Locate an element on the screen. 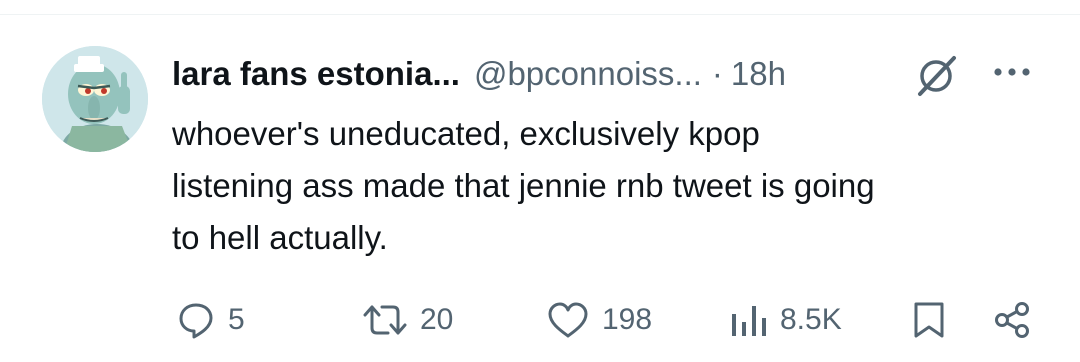  views-button: 8.5K is located at coordinates (785, 320).